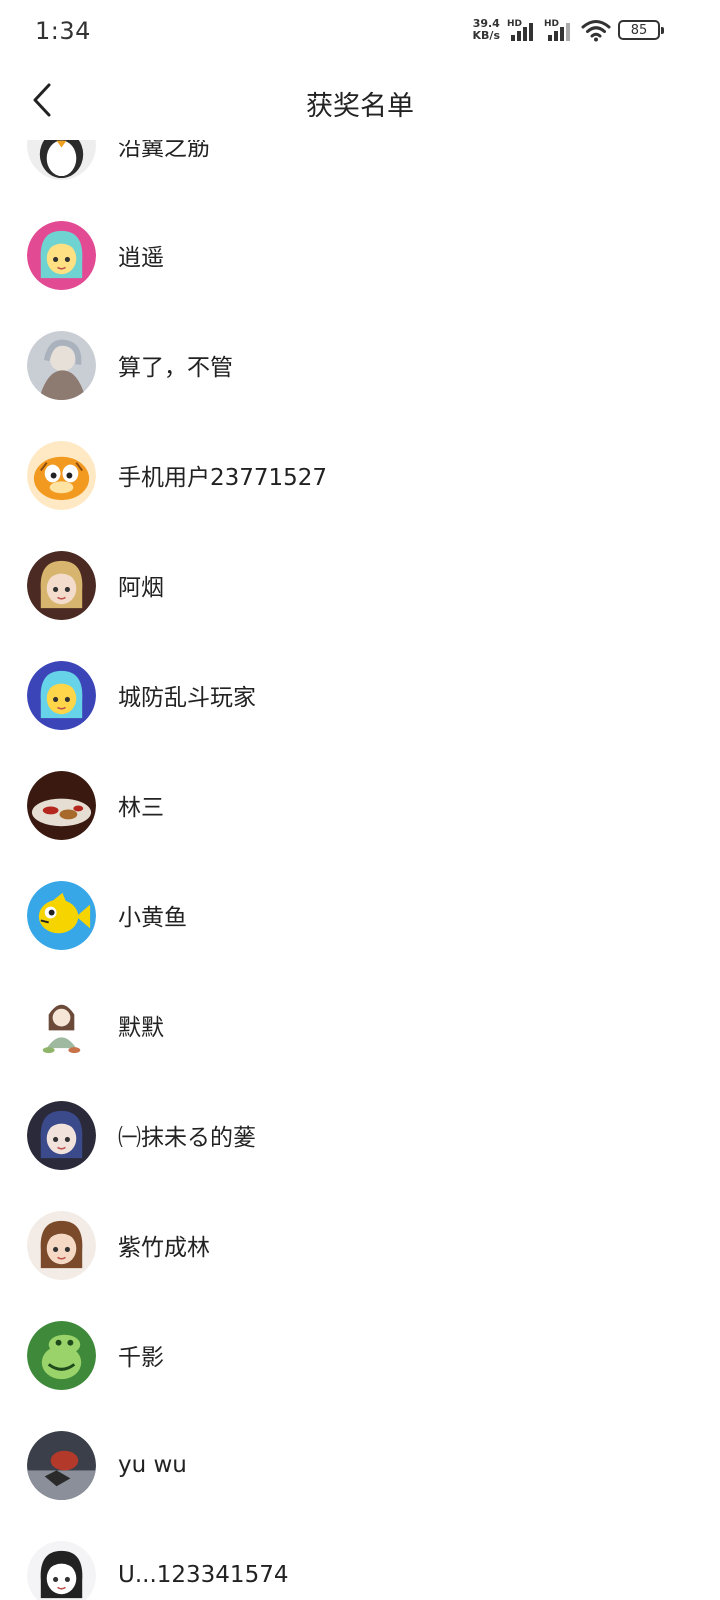 The image size is (720, 1600). Describe the element at coordinates (360, 255) in the screenshot. I see `list-item: 逍遥` at that location.